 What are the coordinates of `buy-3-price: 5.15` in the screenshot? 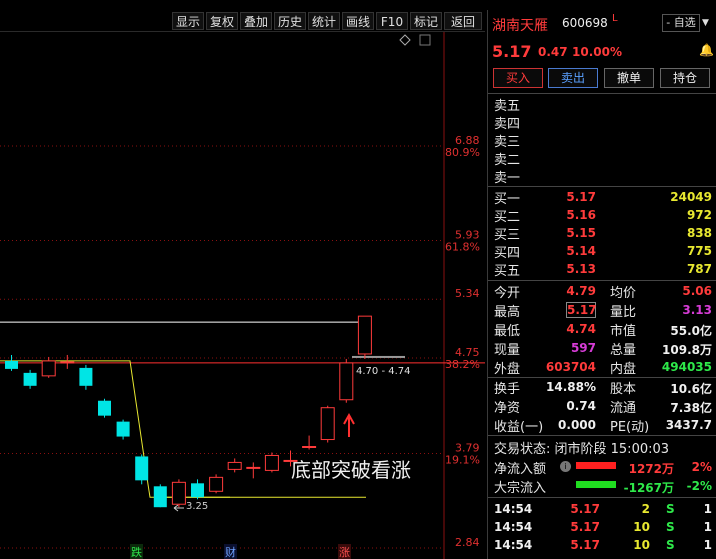 It's located at (581, 233).